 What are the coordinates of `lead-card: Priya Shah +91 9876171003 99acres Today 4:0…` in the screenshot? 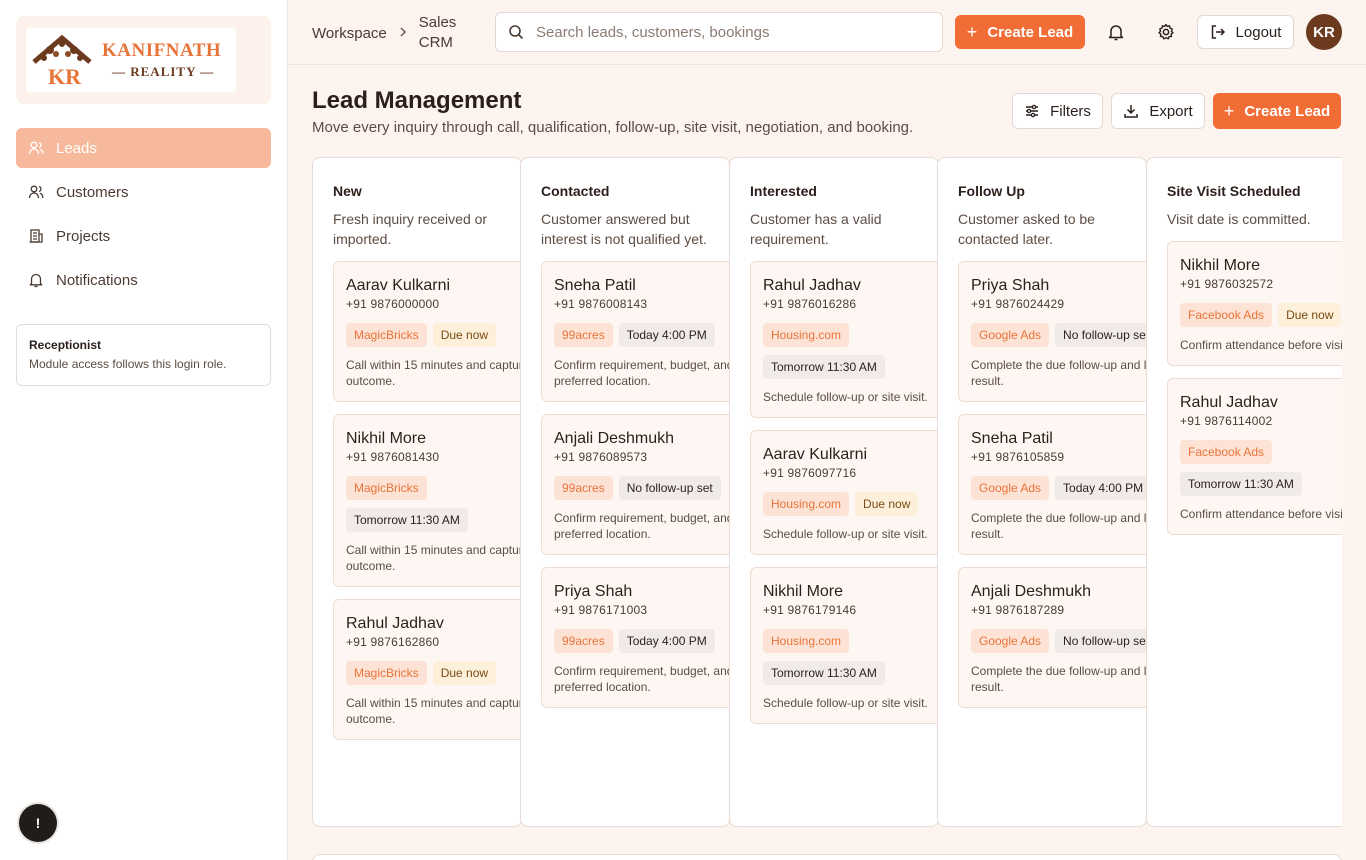 It's located at (635, 637).